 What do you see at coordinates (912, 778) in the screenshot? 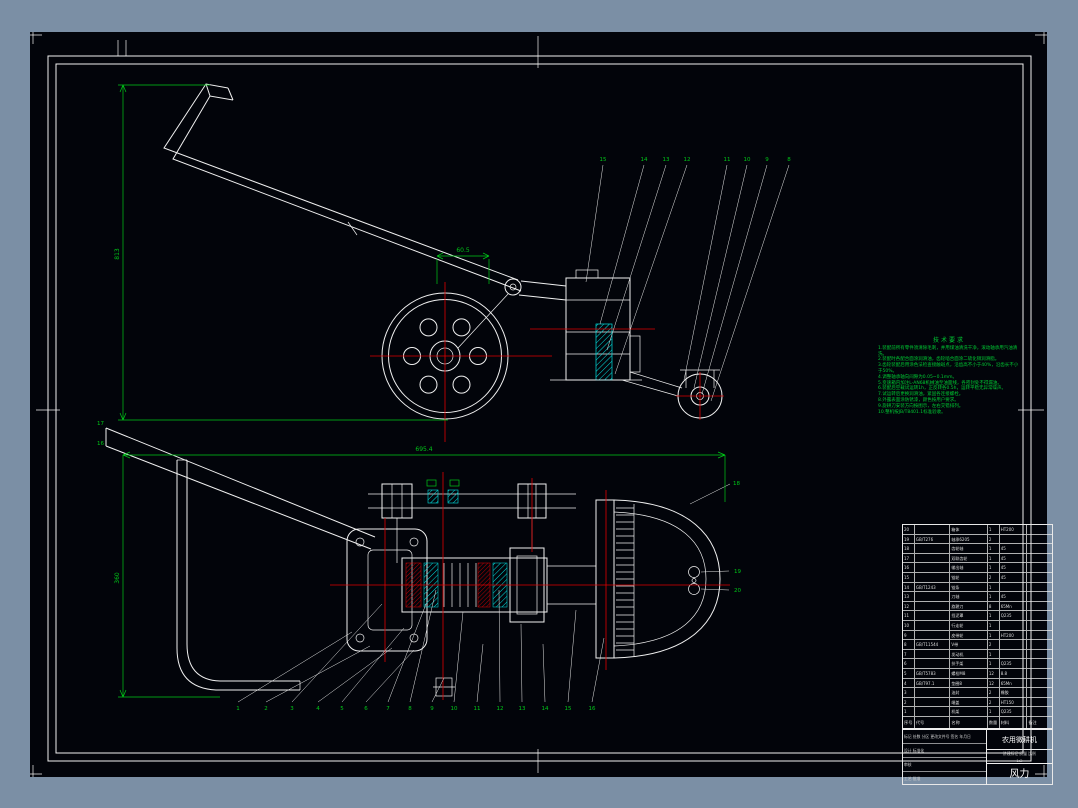
I see `revision-row: 工艺 批准` at bounding box center [912, 778].